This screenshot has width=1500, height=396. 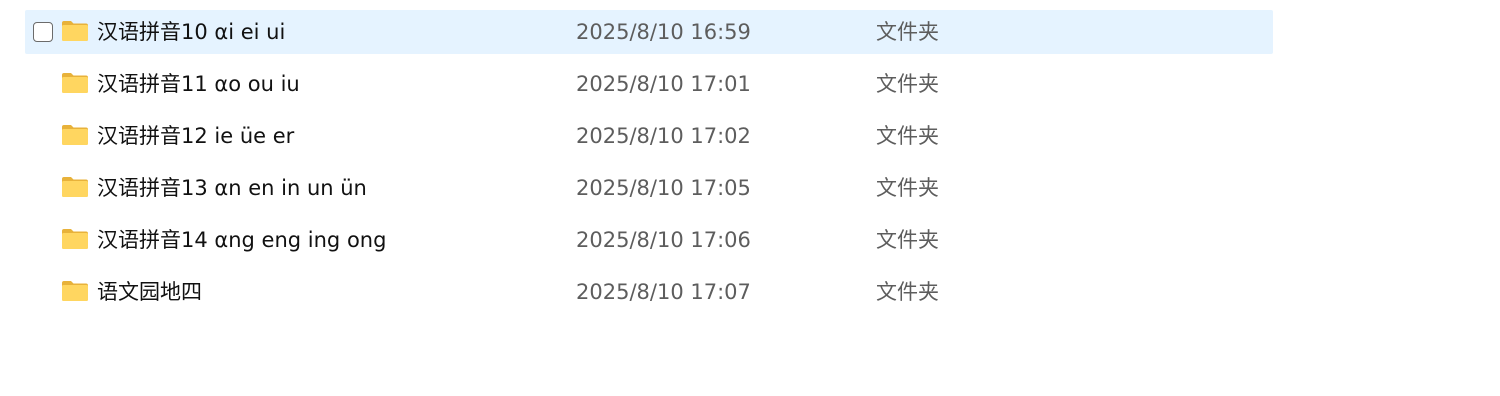 I want to click on file-name: 汉语拼音10 αi ei ui, so click(x=191, y=32).